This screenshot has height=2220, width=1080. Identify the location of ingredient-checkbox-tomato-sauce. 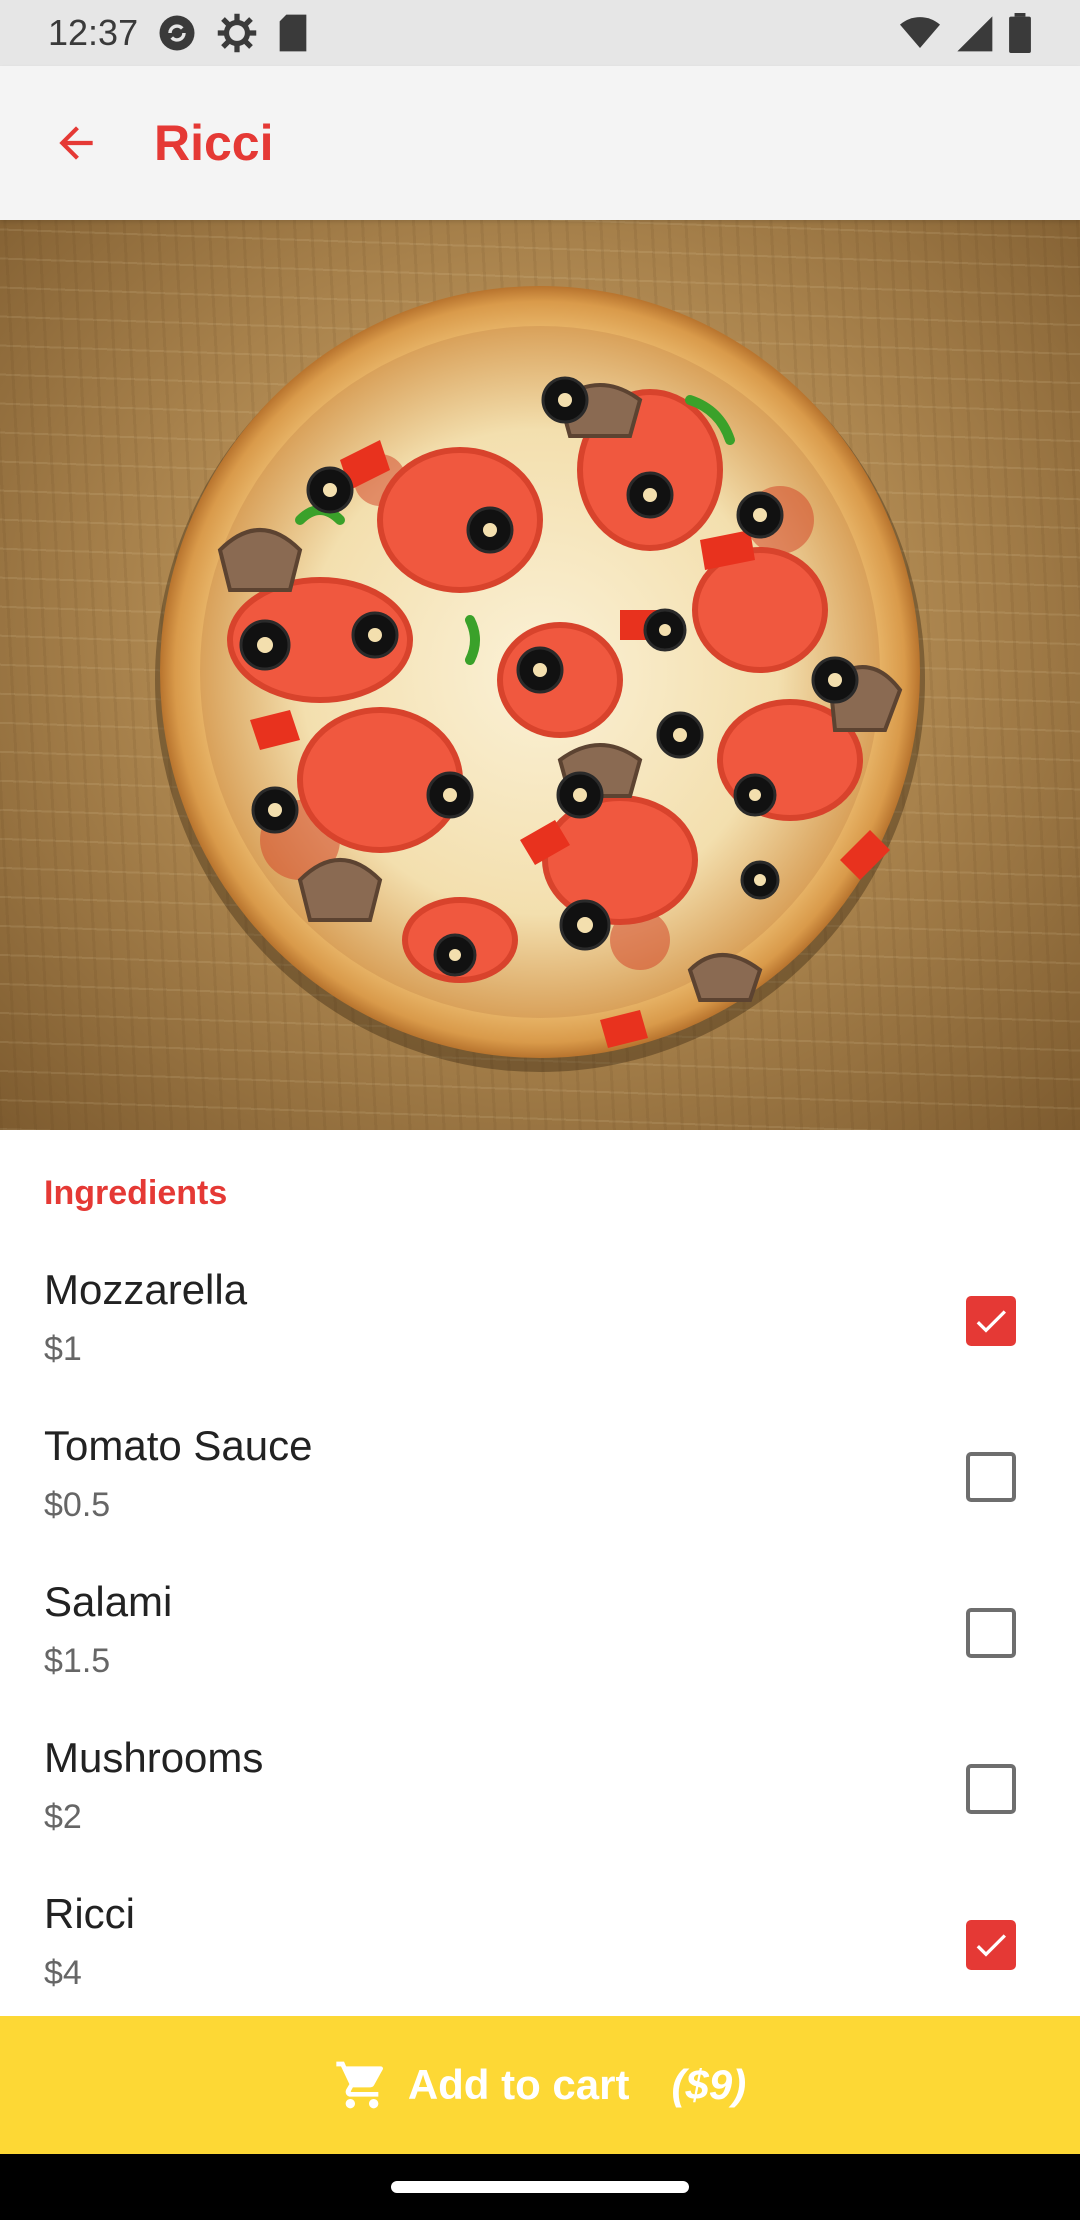
(991, 1477).